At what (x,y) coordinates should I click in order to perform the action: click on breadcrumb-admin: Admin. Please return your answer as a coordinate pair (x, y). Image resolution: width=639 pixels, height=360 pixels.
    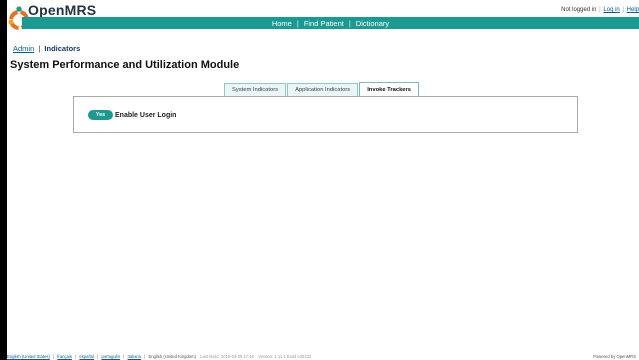
    Looking at the image, I should click on (23, 48).